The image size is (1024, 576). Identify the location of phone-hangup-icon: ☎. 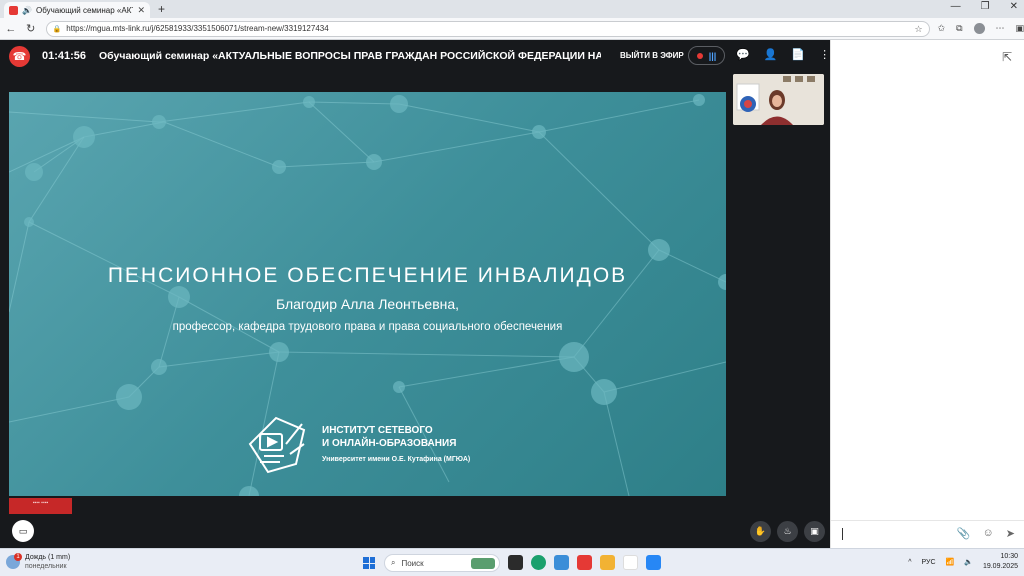
(19, 57).